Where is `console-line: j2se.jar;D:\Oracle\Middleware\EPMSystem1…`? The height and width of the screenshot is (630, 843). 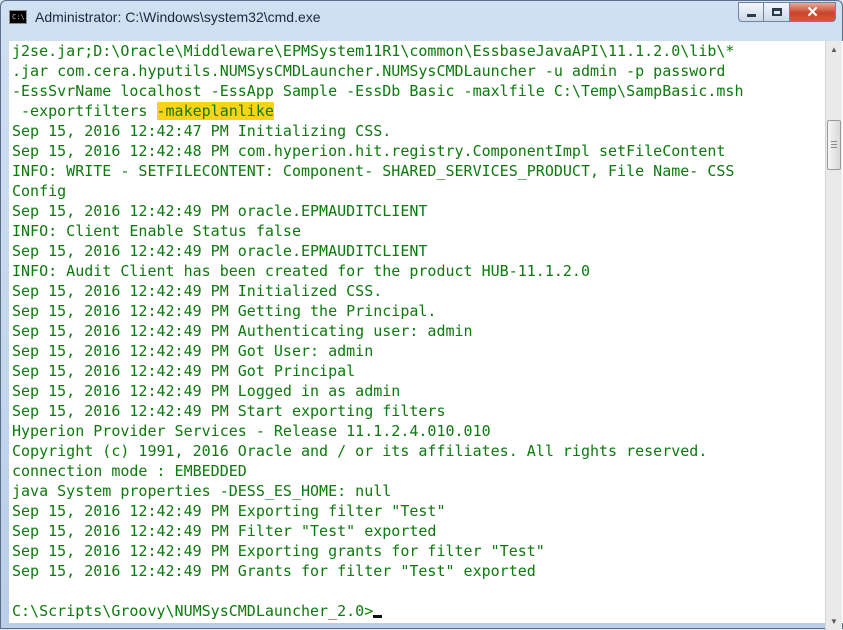
console-line: j2se.jar;D:\Oracle\Middleware\EPMSystem1… is located at coordinates (378, 51).